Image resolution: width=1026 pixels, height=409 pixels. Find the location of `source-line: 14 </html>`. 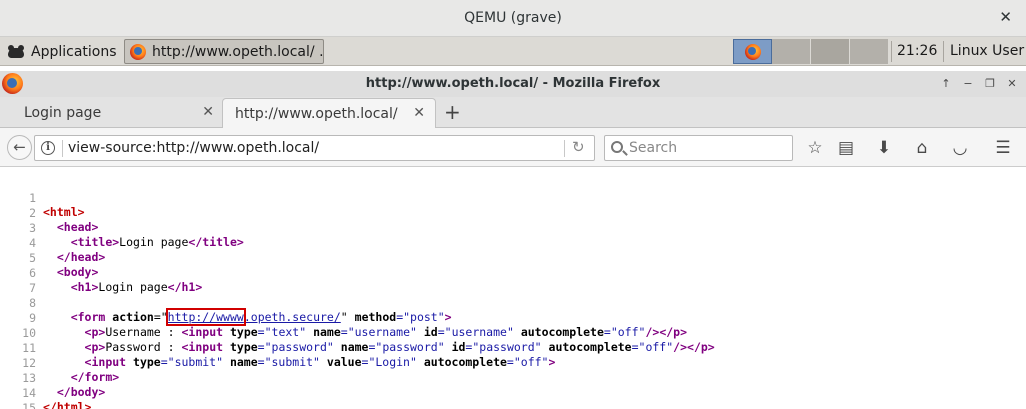

source-line: 14 </html> is located at coordinates (45, 390).